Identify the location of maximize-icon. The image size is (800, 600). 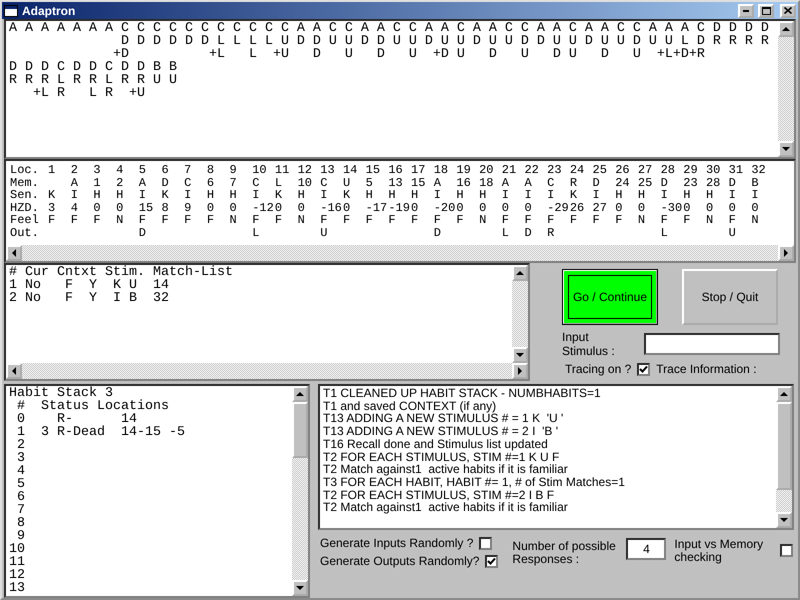
(766, 10).